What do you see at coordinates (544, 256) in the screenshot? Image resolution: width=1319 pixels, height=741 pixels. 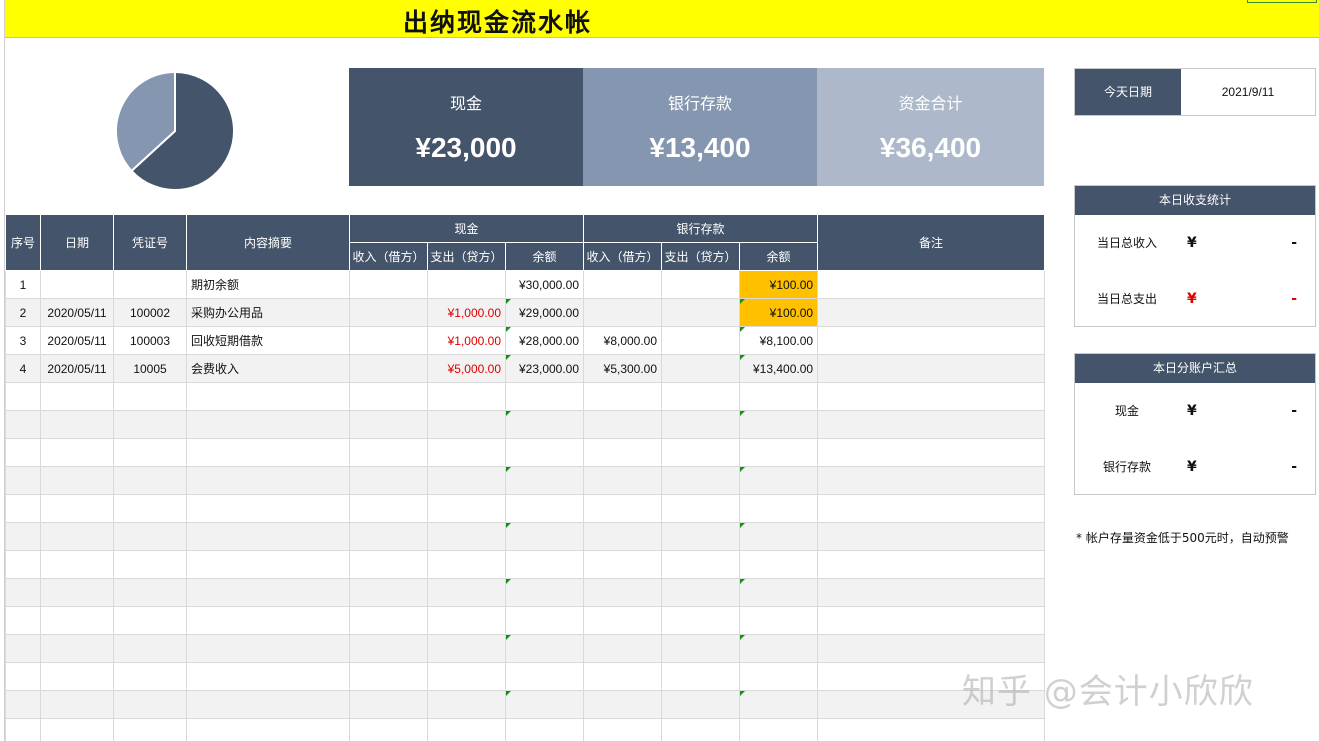 I see `header-cash-balance: 余额` at bounding box center [544, 256].